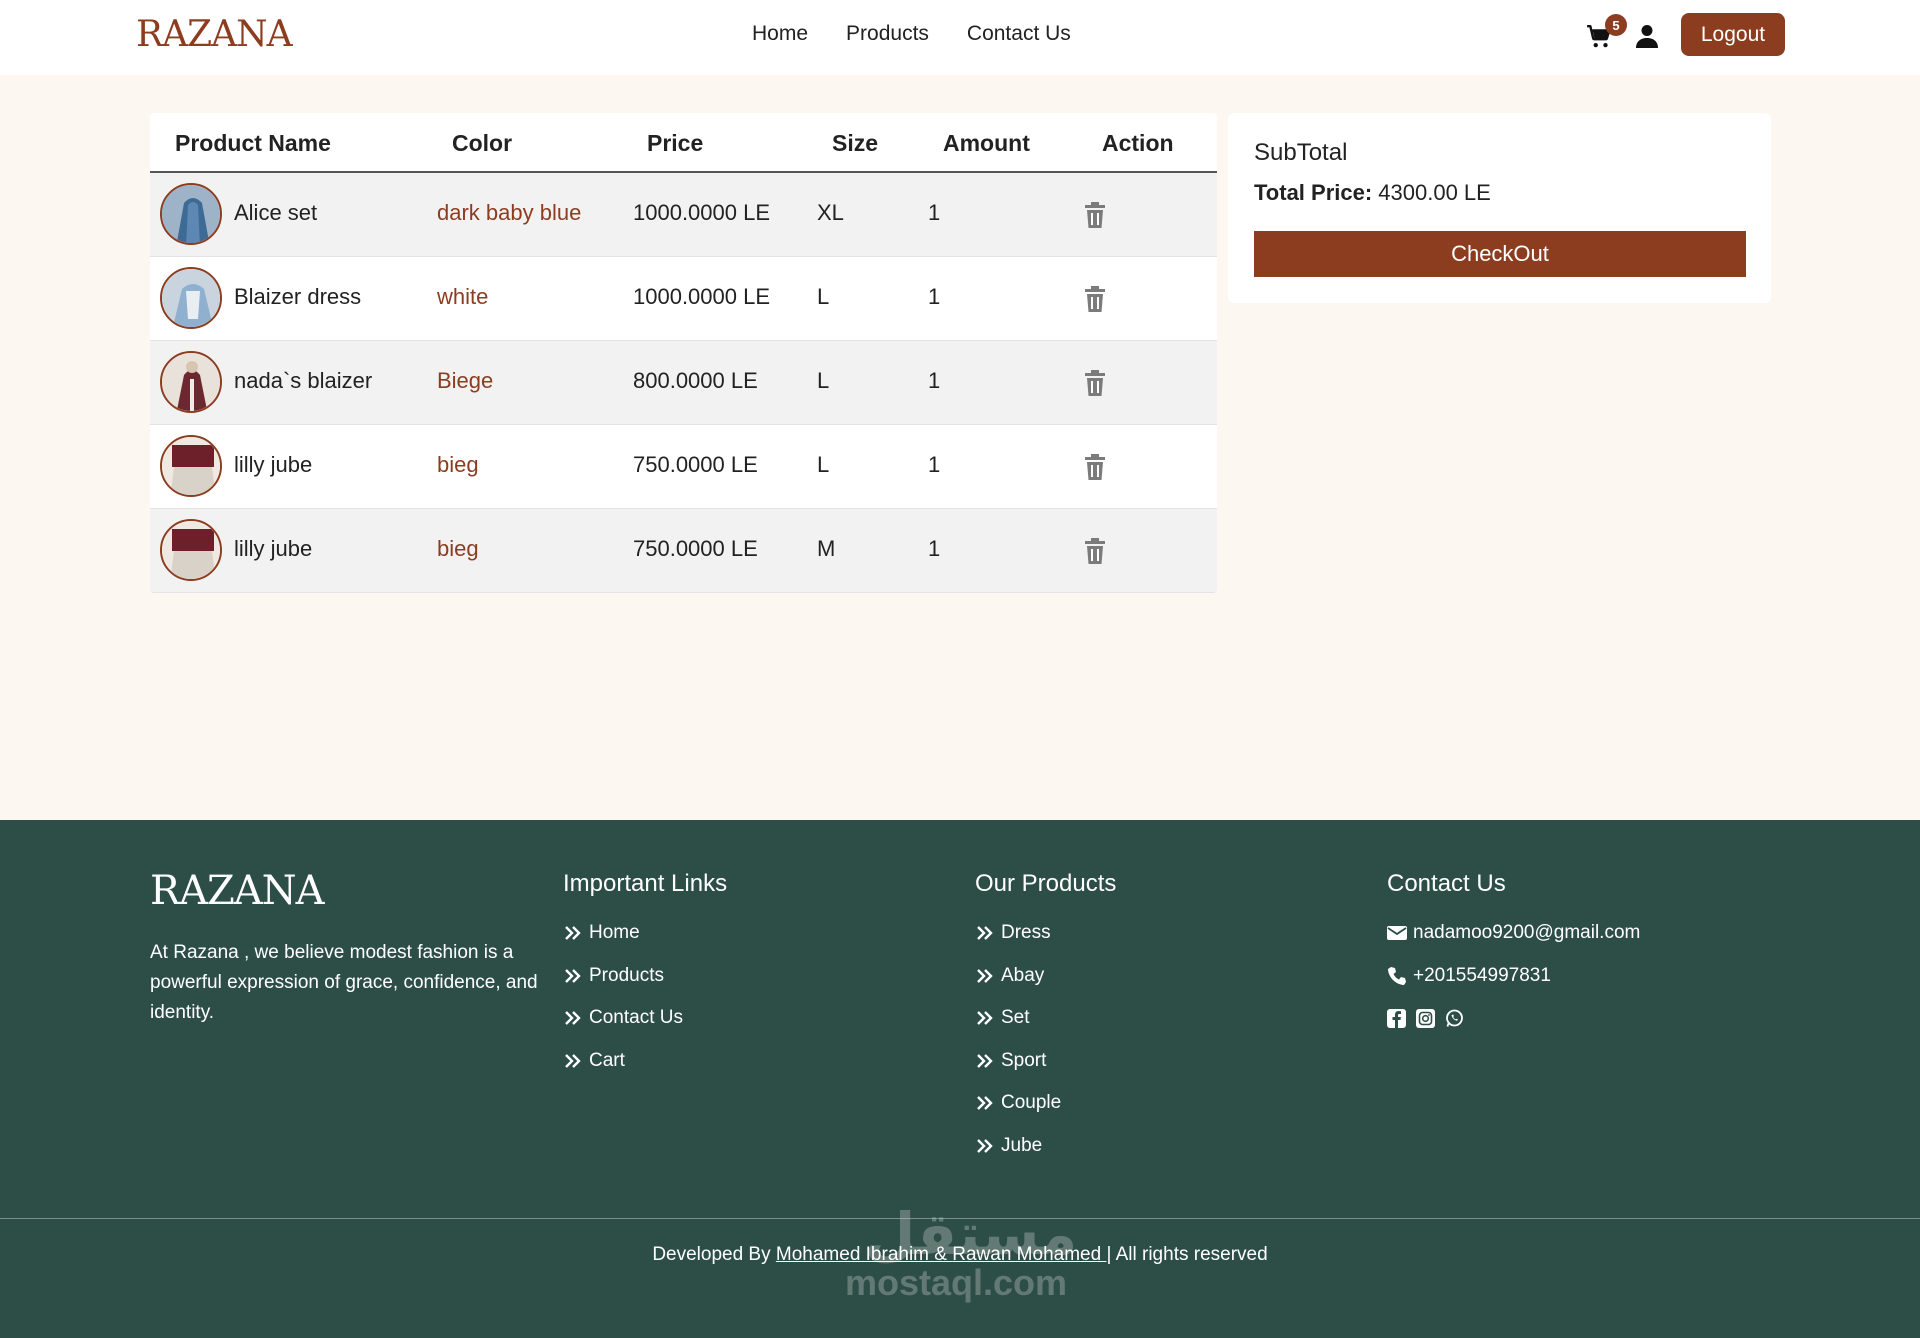 Image resolution: width=1920 pixels, height=1338 pixels. I want to click on our-products-title: Our Products, so click(1046, 883).